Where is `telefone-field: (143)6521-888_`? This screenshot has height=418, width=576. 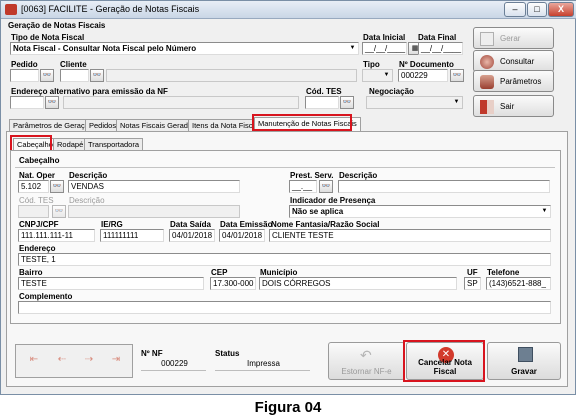
telefone-field: (143)6521-888_ is located at coordinates (518, 283).